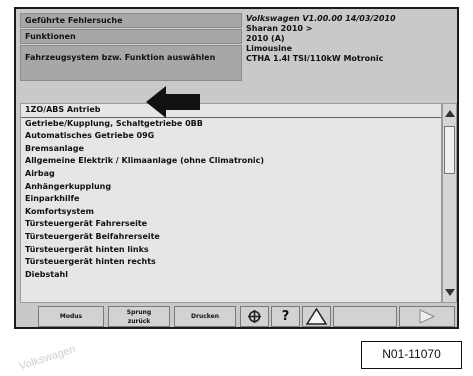 The width and height of the screenshot is (473, 376). Describe the element at coordinates (231, 237) in the screenshot. I see `list-item: Türsteuergerät Beifahrerseite` at that location.